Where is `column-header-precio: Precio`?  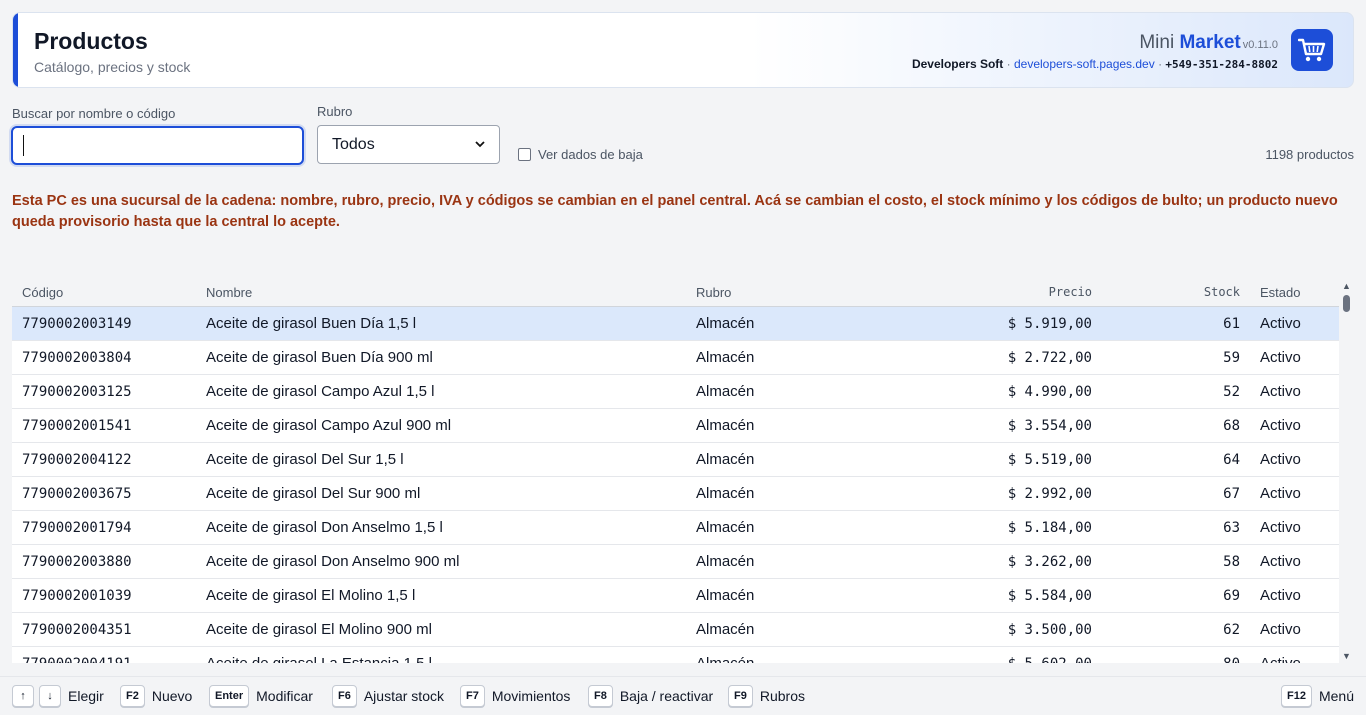
column-header-precio: Precio is located at coordinates (1070, 292).